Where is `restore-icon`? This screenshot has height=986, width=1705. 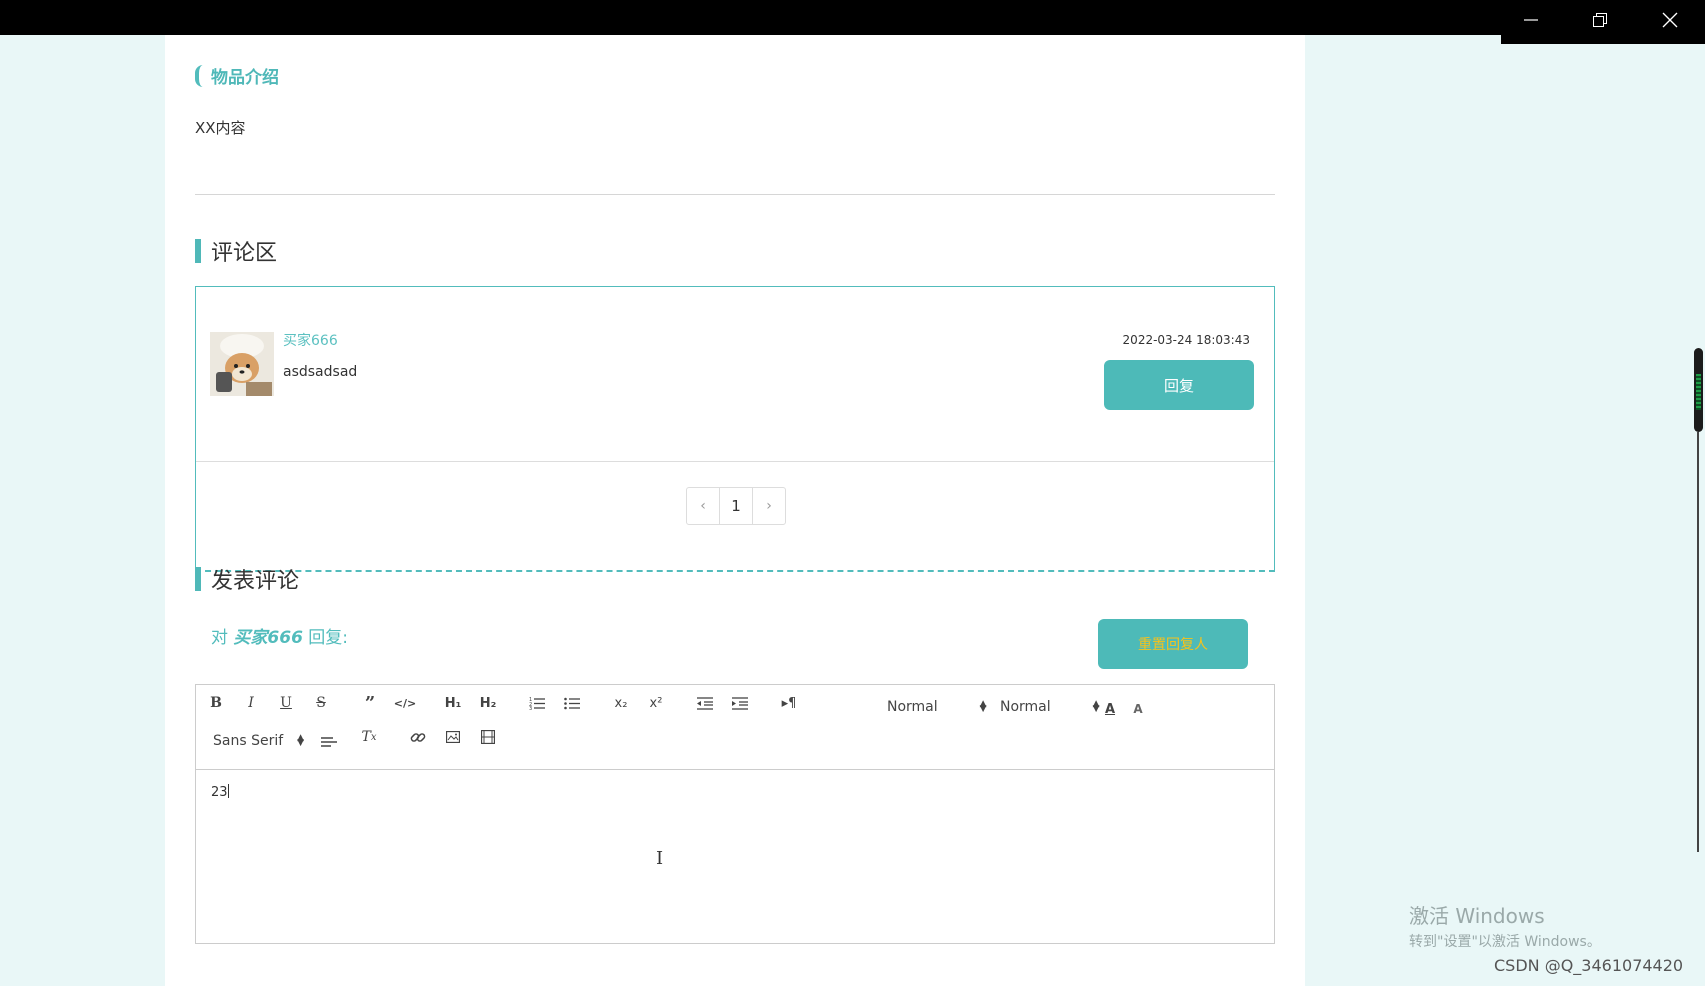 restore-icon is located at coordinates (1600, 20).